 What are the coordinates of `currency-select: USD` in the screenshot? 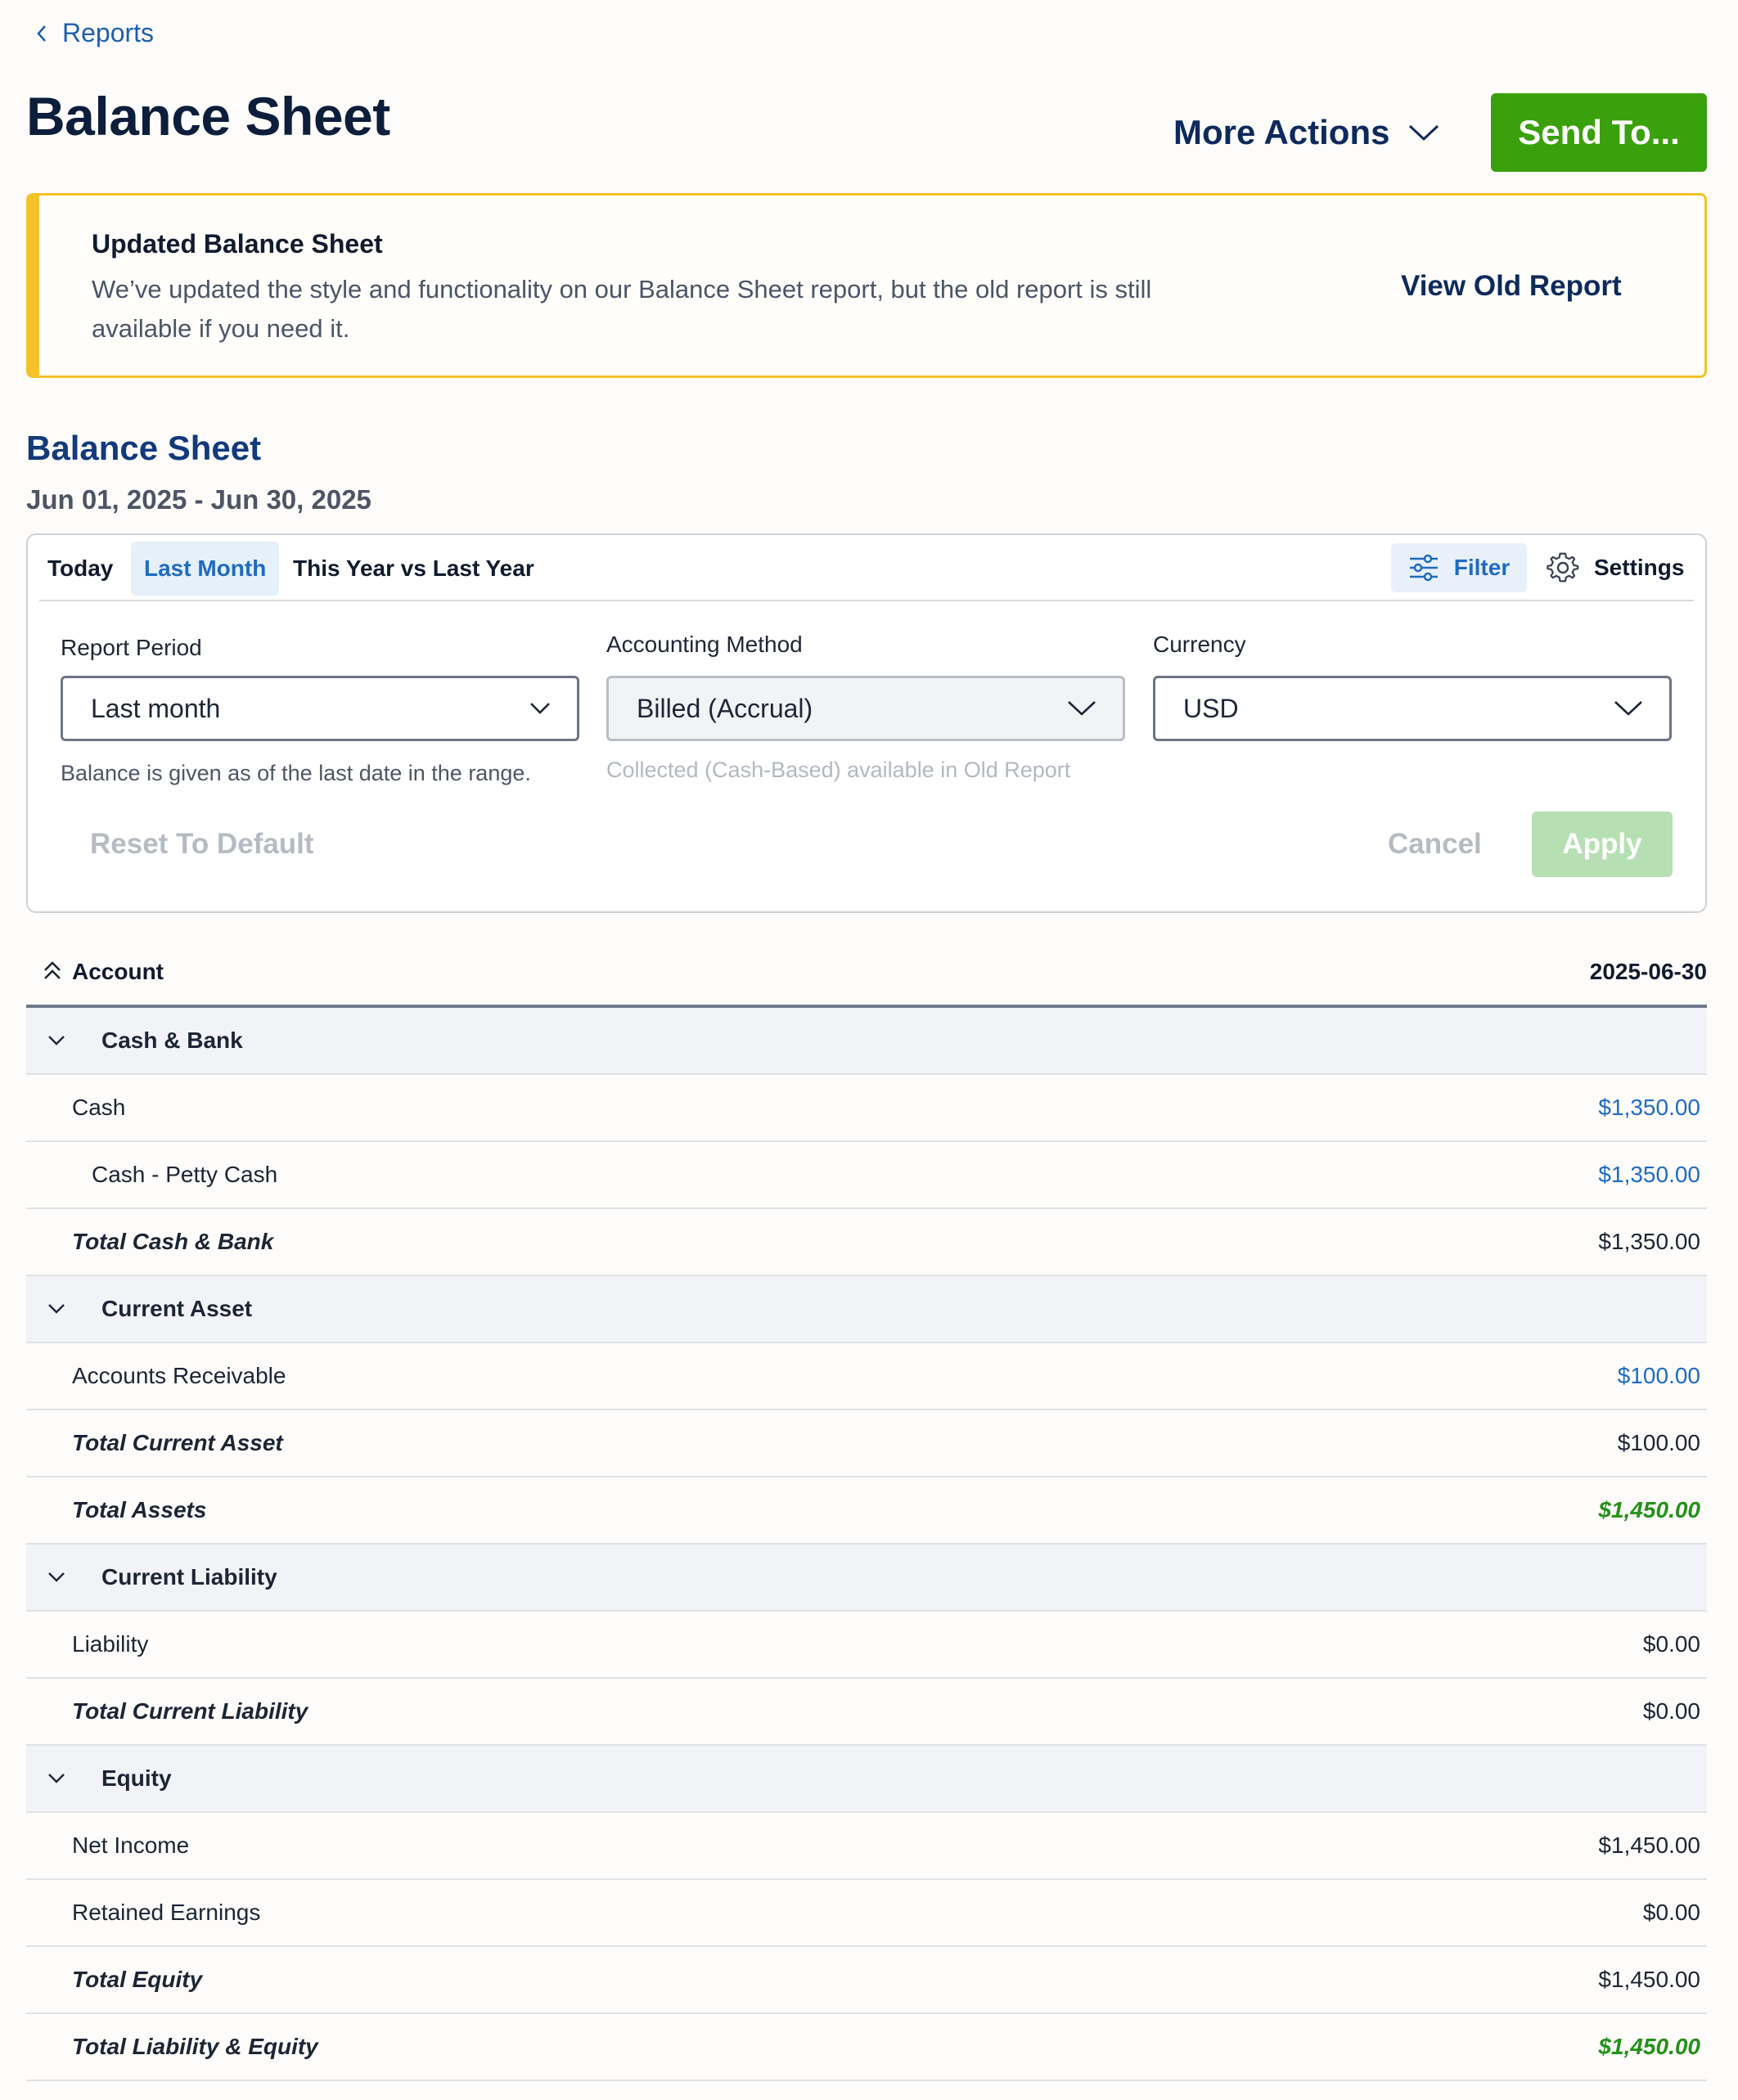 It's located at (1412, 708).